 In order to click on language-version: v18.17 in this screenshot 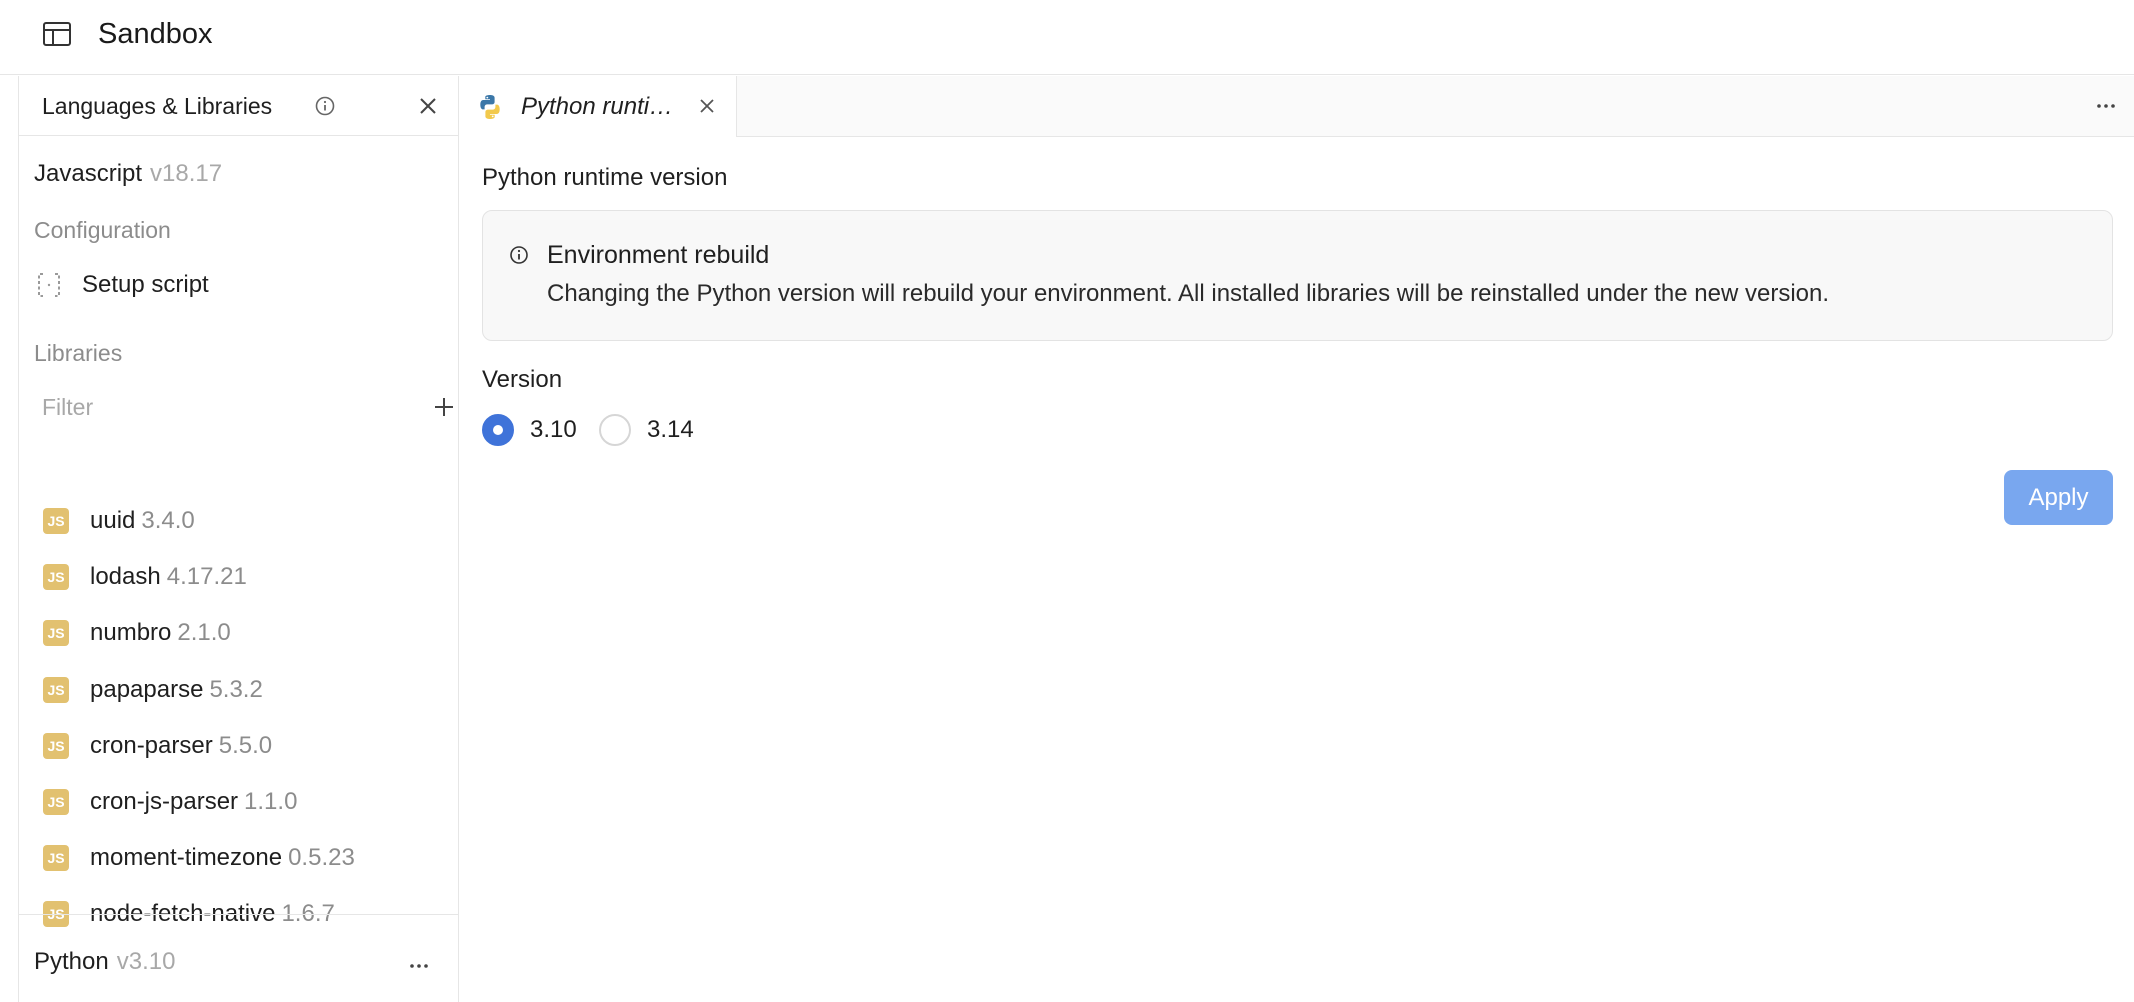, I will do `click(186, 173)`.